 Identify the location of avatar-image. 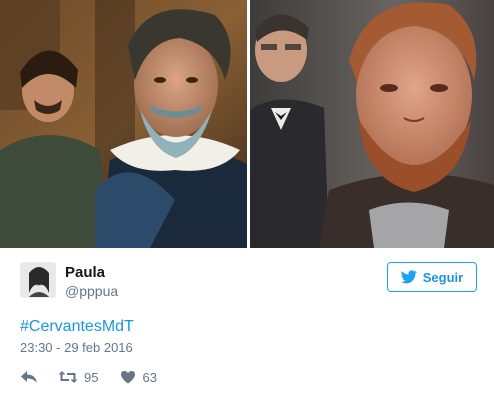
(38, 280).